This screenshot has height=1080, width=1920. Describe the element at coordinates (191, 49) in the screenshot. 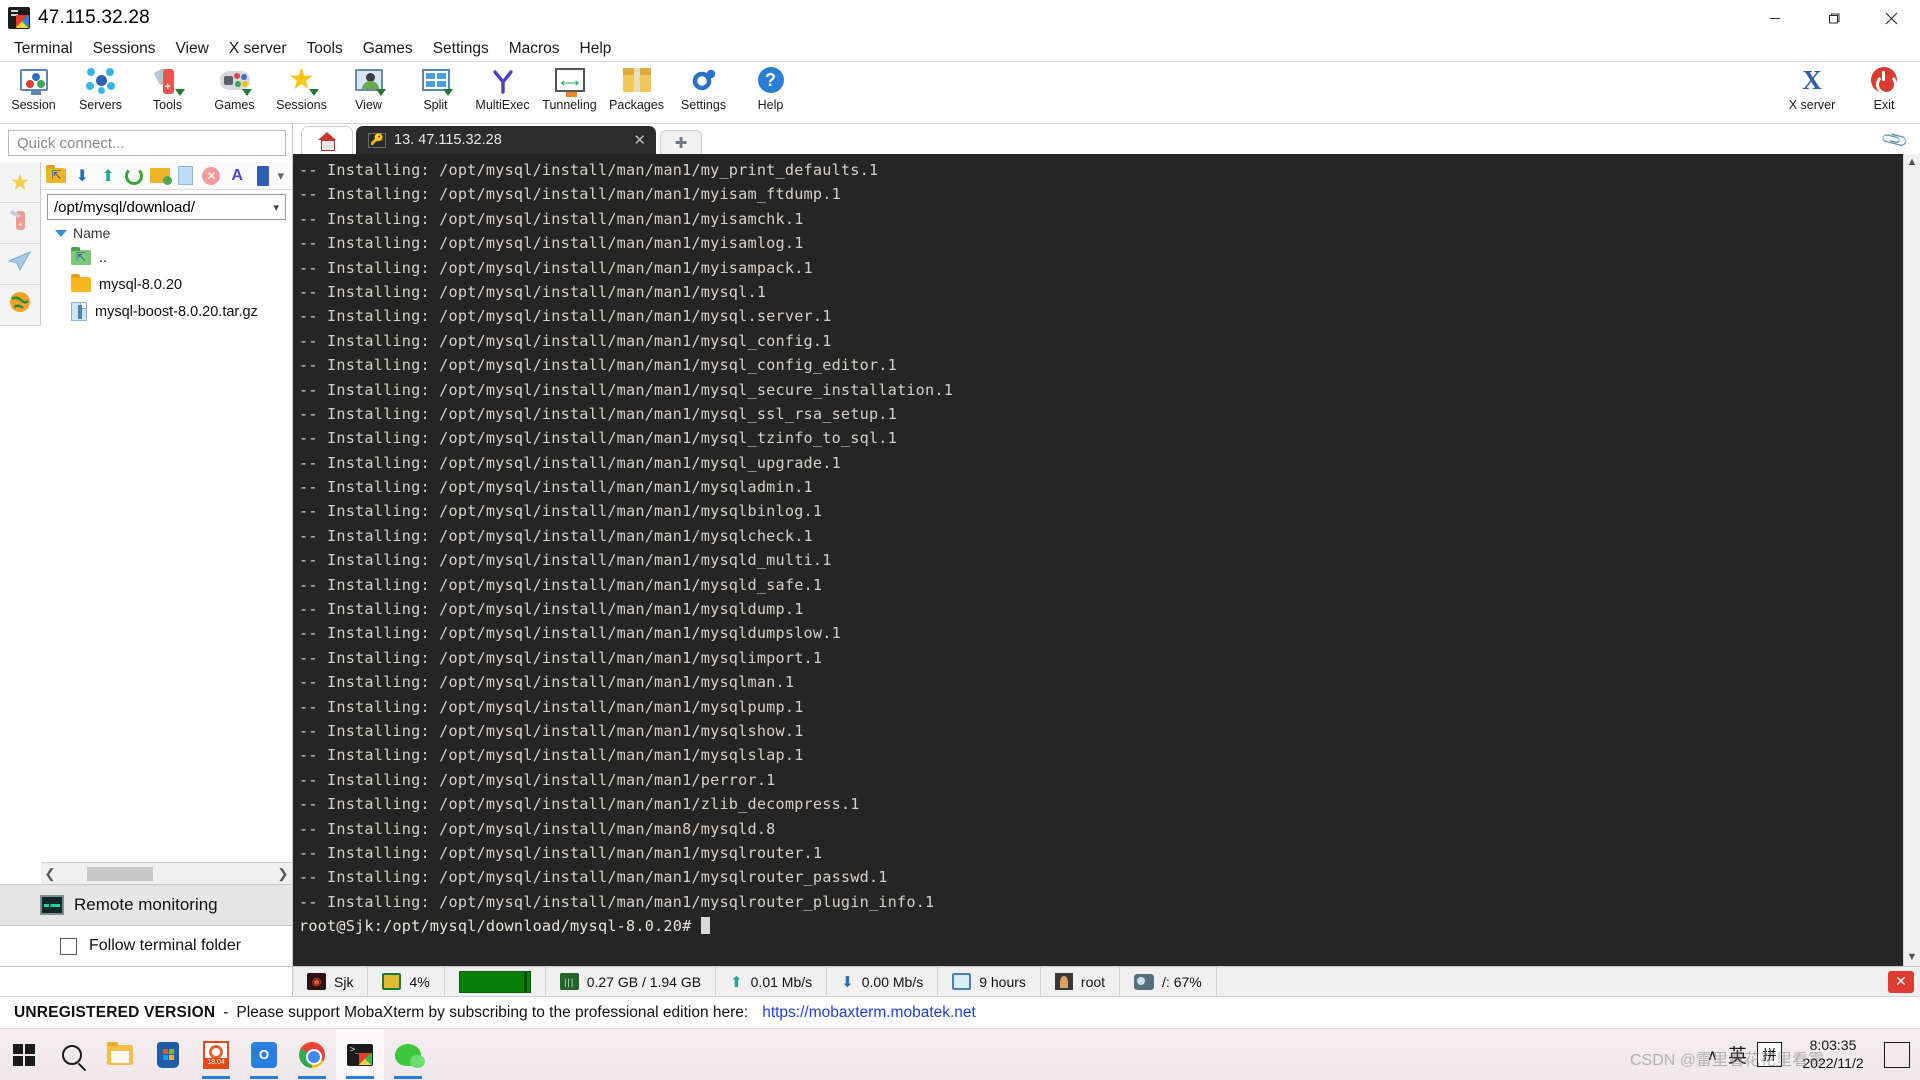

I see `menu-view: View` at that location.